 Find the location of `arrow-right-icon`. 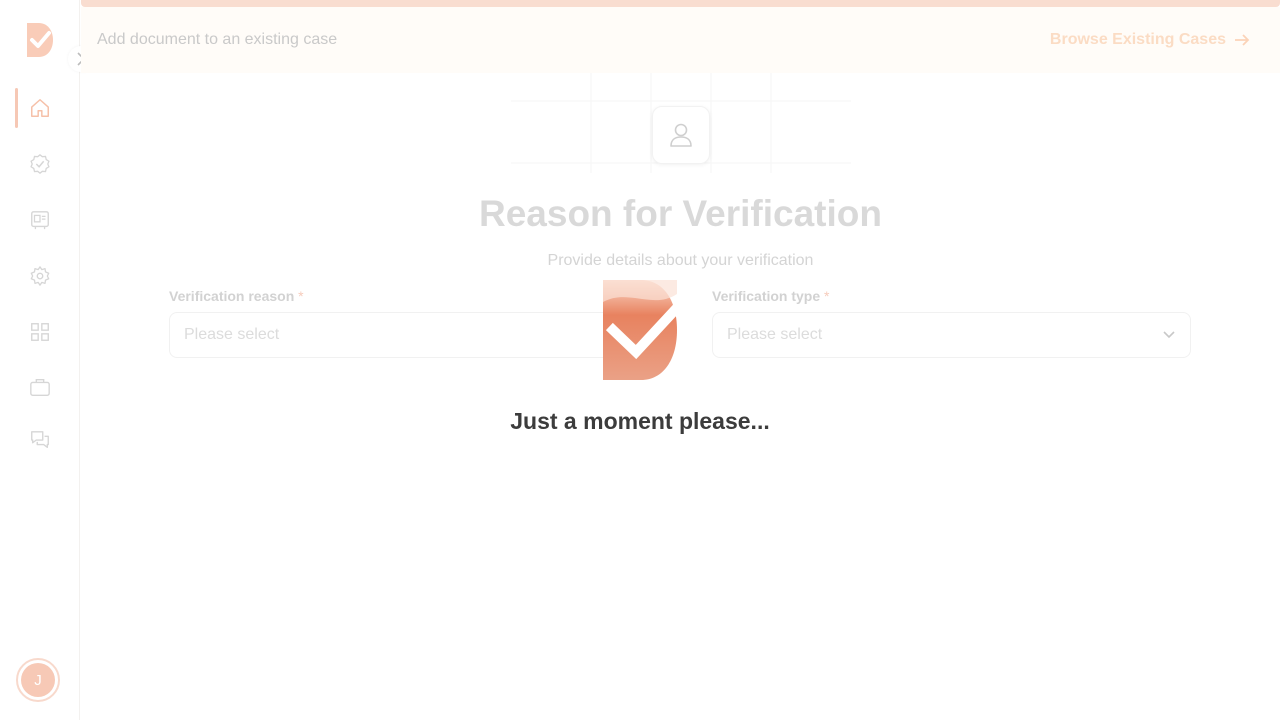

arrow-right-icon is located at coordinates (1242, 40).